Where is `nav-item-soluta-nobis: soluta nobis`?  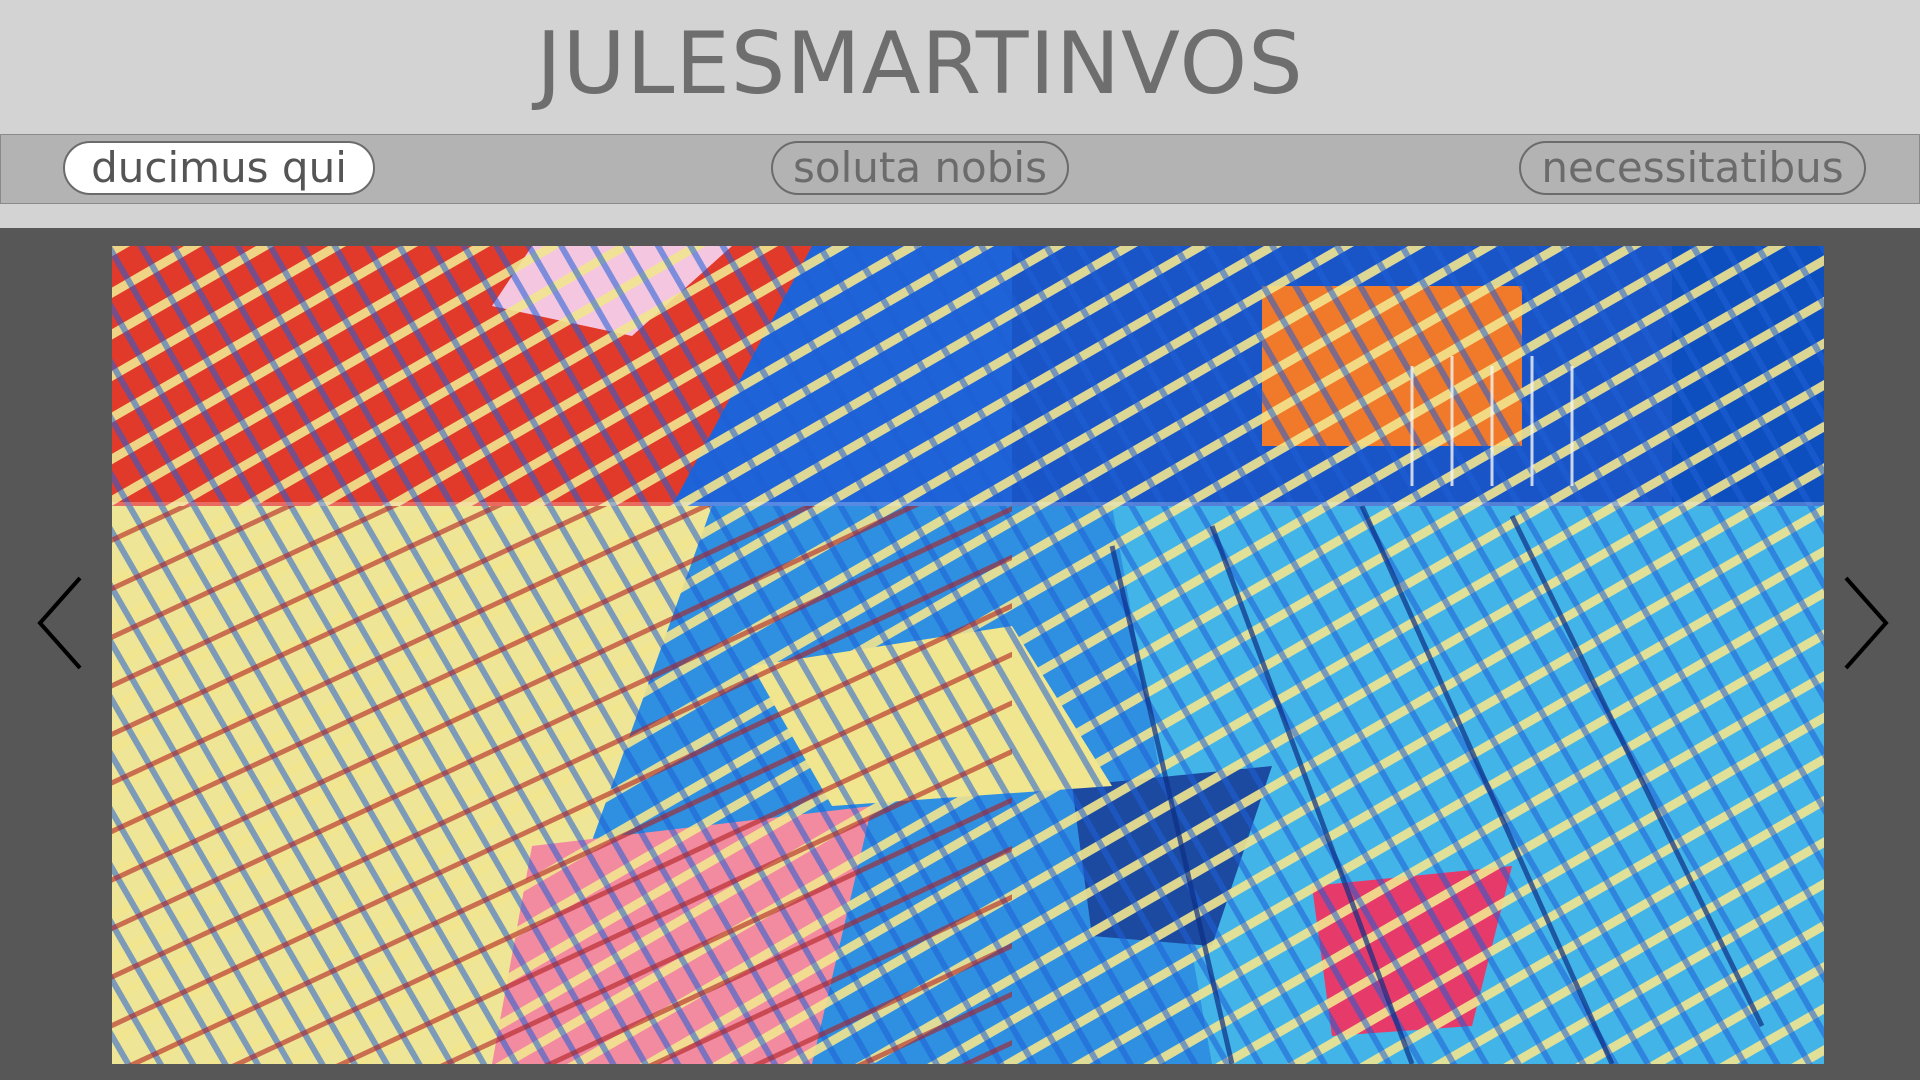 nav-item-soluta-nobis: soluta nobis is located at coordinates (920, 168).